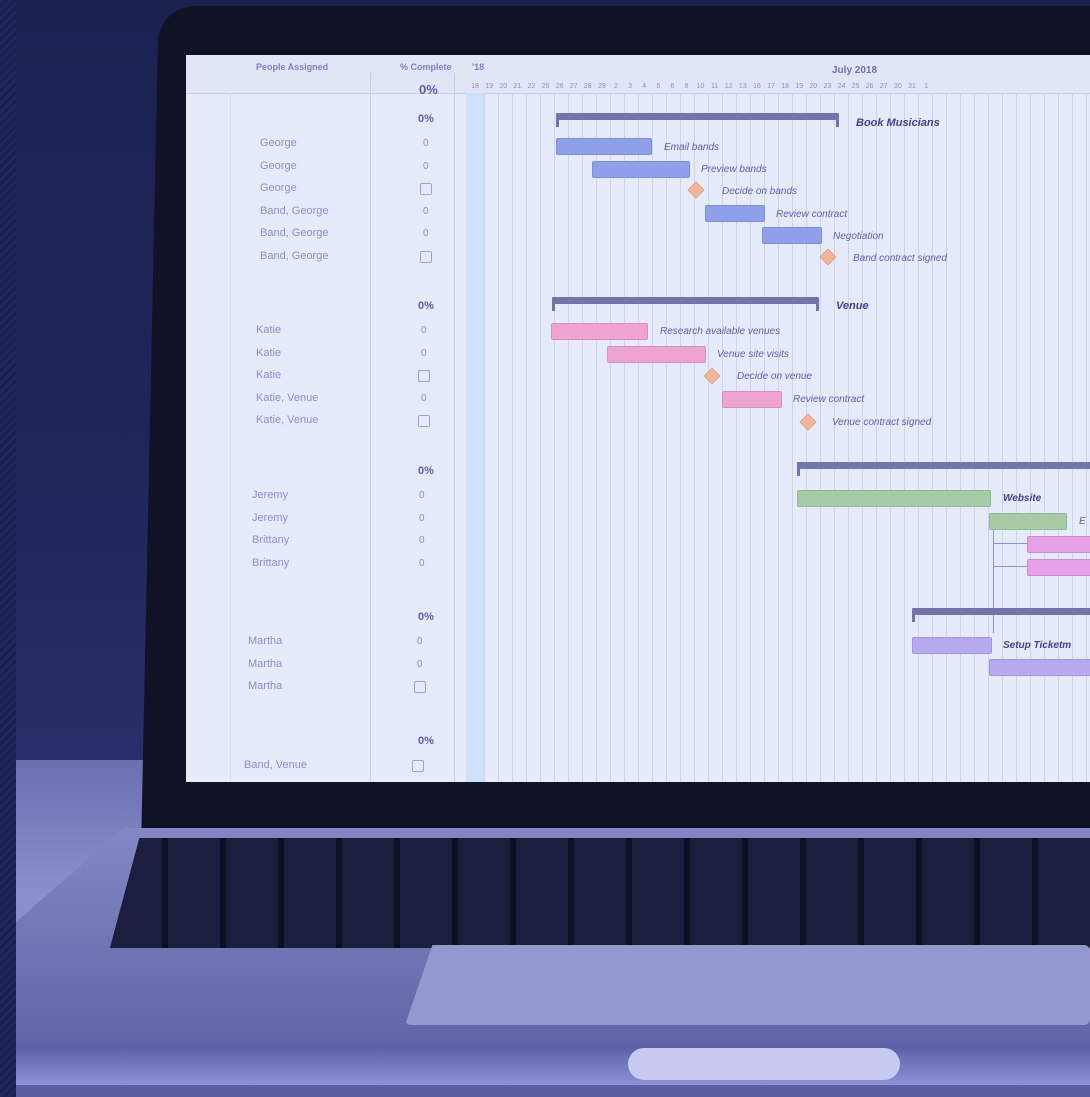 This screenshot has width=1090, height=1097. Describe the element at coordinates (426, 67) in the screenshot. I see `percent-complete-header: % Complete` at that location.